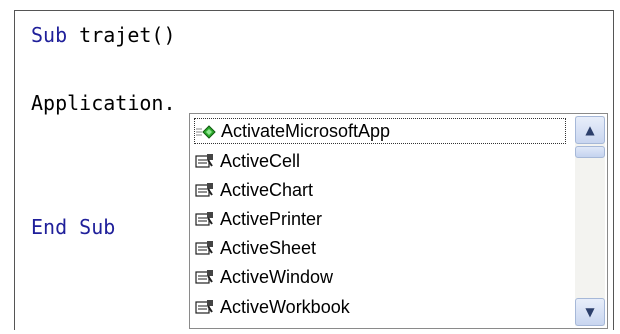 The image size is (620, 334). What do you see at coordinates (49, 35) in the screenshot?
I see `keyword-sub: Sub` at bounding box center [49, 35].